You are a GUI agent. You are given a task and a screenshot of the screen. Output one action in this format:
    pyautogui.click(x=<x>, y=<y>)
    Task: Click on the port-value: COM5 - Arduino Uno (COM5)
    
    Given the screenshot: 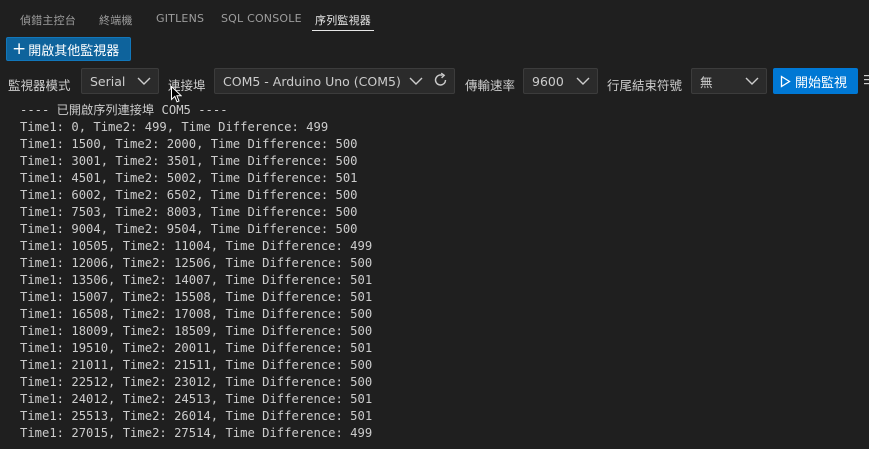 What is the action you would take?
    pyautogui.click(x=312, y=81)
    